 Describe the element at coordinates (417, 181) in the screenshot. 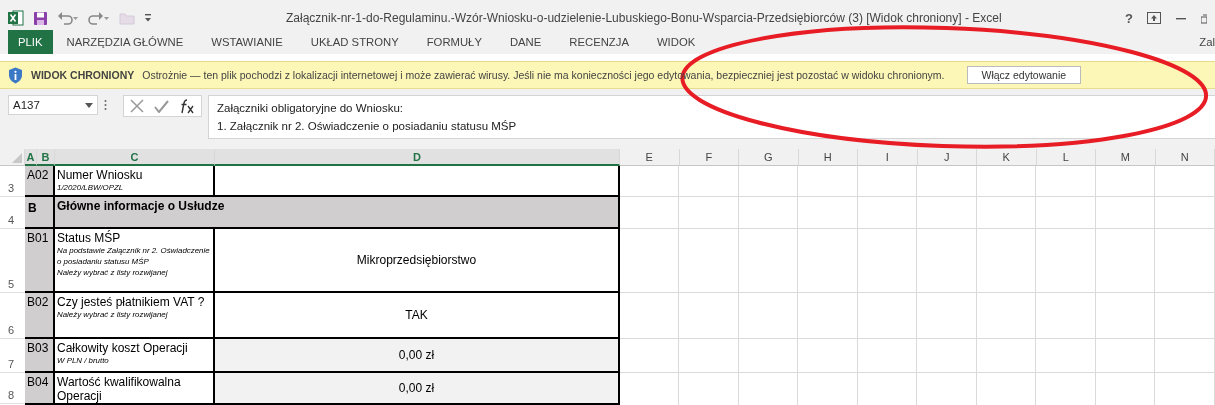

I see `value-cell` at that location.